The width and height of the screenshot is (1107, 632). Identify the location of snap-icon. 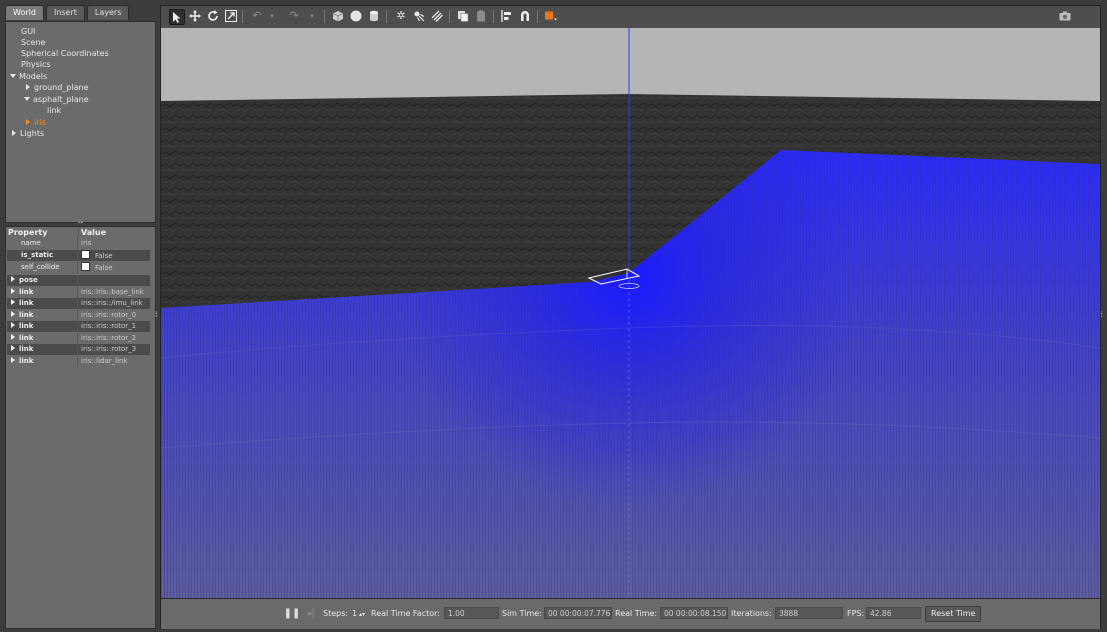
(525, 16).